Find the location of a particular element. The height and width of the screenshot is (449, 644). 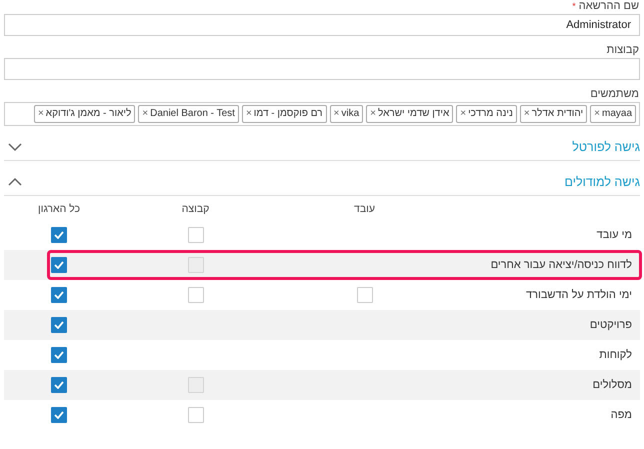

user-tag: אידן שדמי ישראל × is located at coordinates (410, 114).